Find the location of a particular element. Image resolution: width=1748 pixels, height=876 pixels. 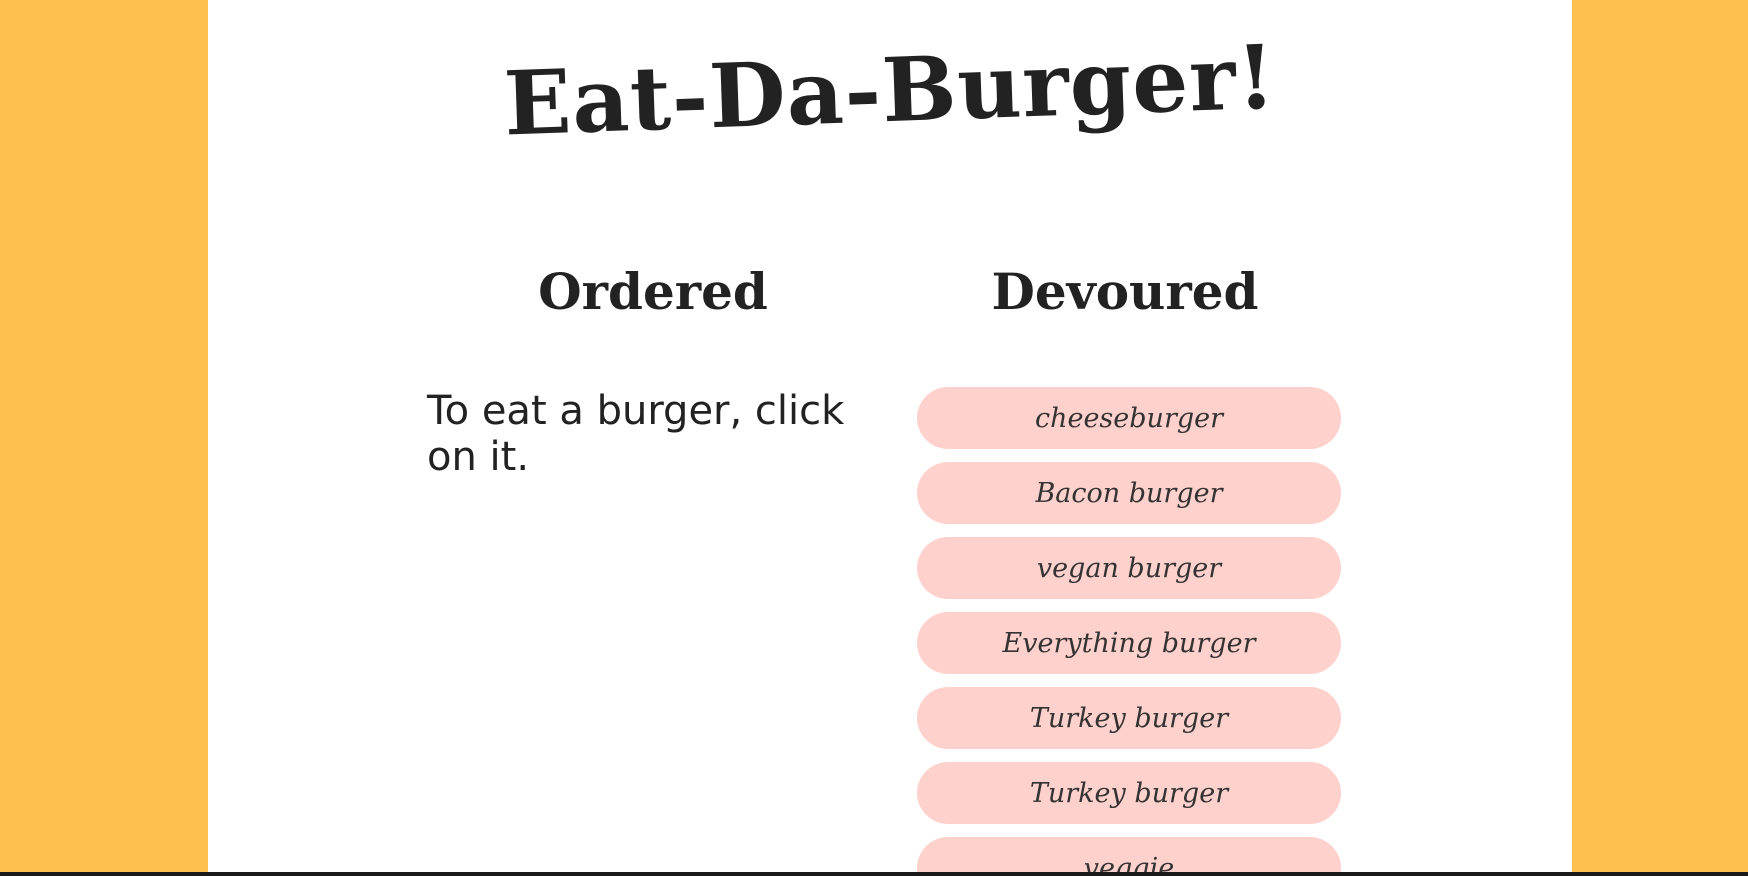

ordered-heading: Ordered is located at coordinates (653, 291).